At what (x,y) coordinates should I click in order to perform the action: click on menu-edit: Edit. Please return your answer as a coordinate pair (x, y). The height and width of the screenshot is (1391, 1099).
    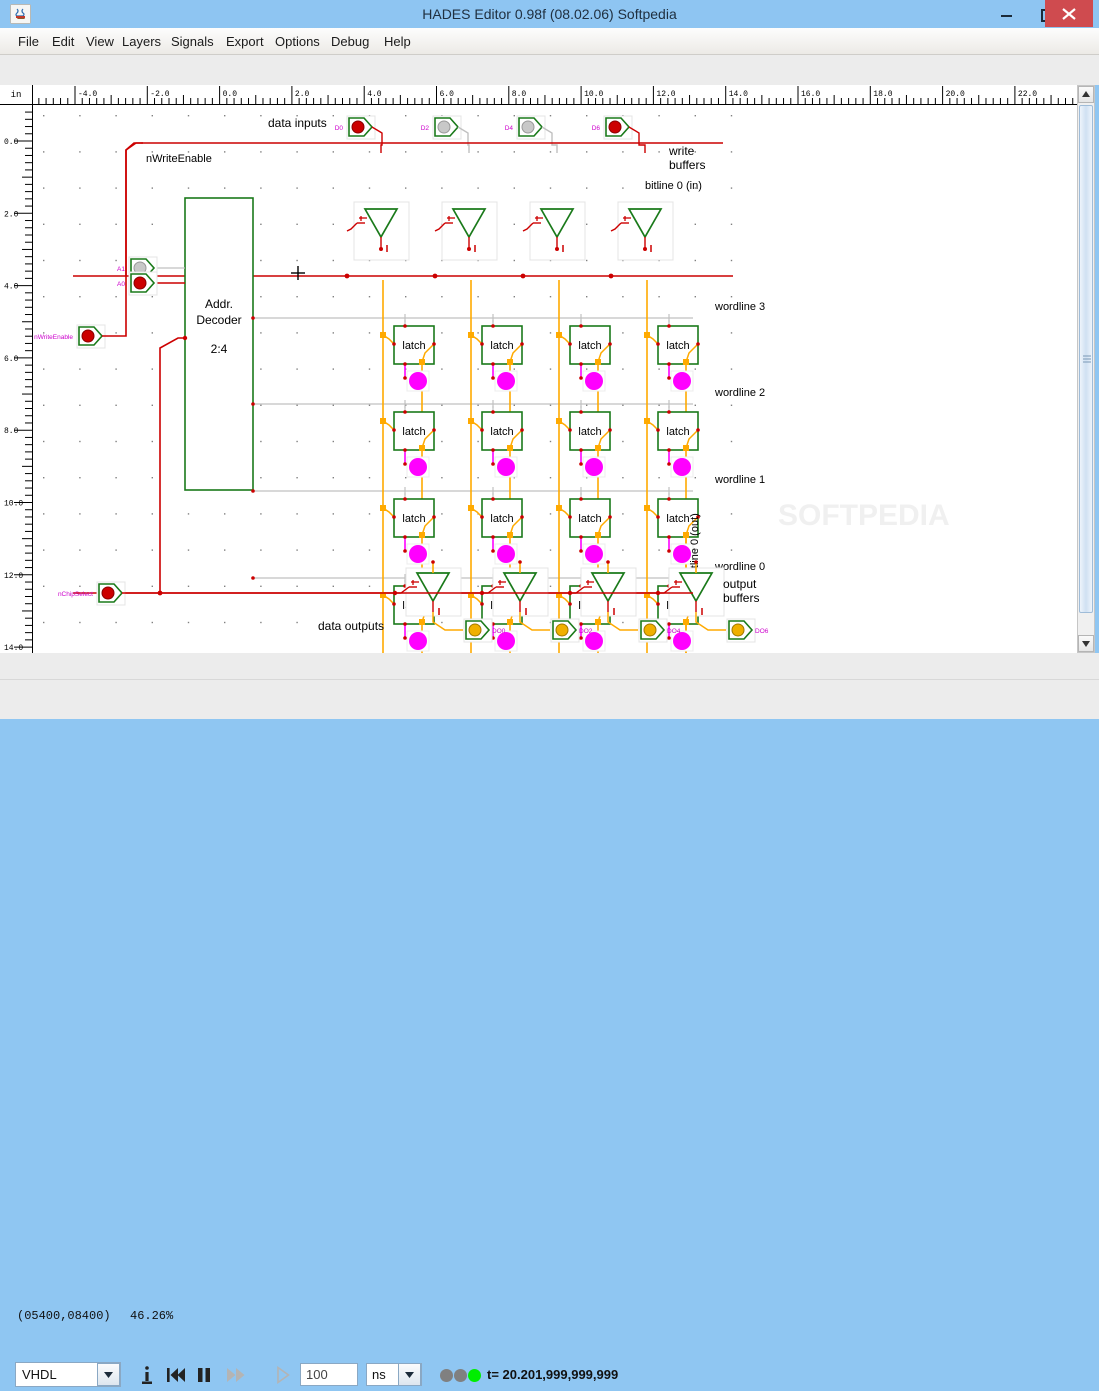
    Looking at the image, I should click on (63, 41).